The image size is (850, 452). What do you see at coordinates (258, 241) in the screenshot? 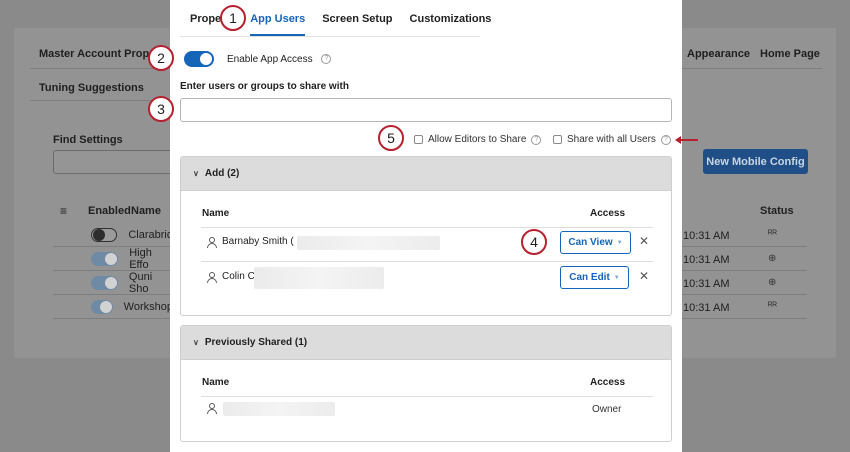
I see `user-name: Barnaby Smith (` at bounding box center [258, 241].